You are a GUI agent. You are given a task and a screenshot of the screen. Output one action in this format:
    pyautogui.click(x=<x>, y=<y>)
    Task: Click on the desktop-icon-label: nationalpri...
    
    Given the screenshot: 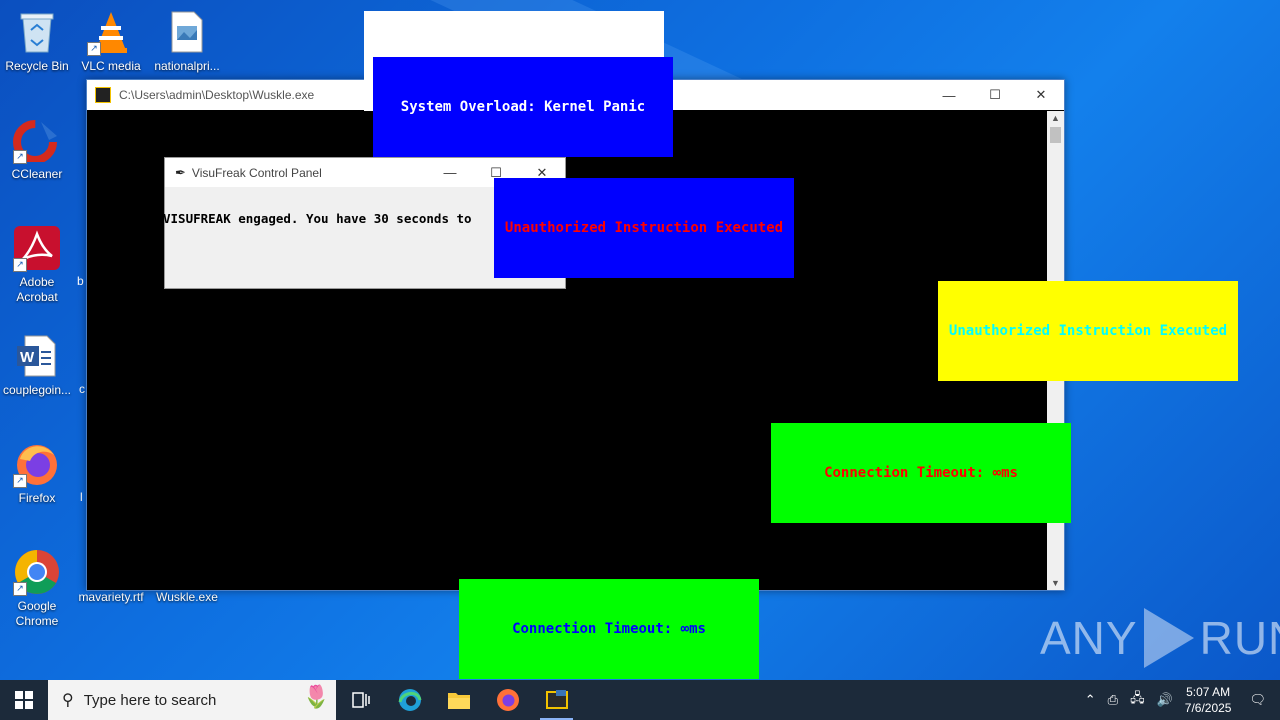 What is the action you would take?
    pyautogui.click(x=187, y=66)
    